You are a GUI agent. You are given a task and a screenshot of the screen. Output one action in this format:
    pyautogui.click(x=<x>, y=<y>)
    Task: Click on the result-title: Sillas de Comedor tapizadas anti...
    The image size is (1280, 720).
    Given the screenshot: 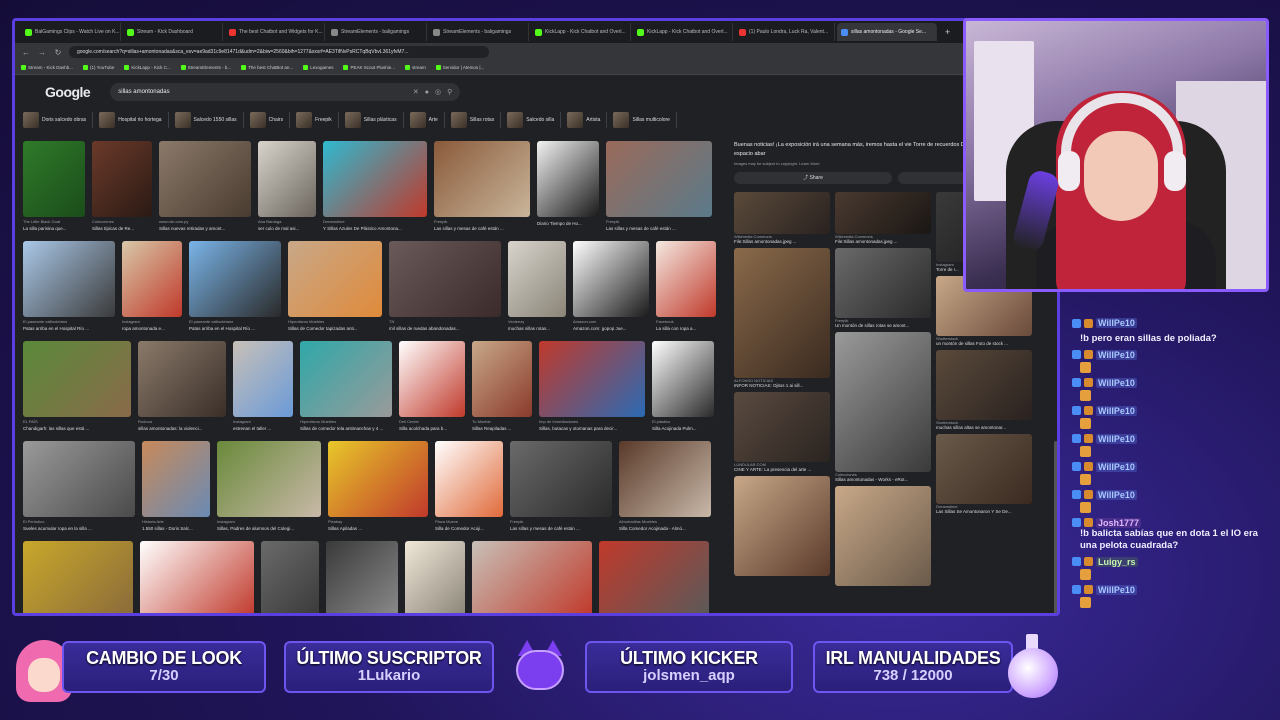 What is the action you would take?
    pyautogui.click(x=335, y=328)
    